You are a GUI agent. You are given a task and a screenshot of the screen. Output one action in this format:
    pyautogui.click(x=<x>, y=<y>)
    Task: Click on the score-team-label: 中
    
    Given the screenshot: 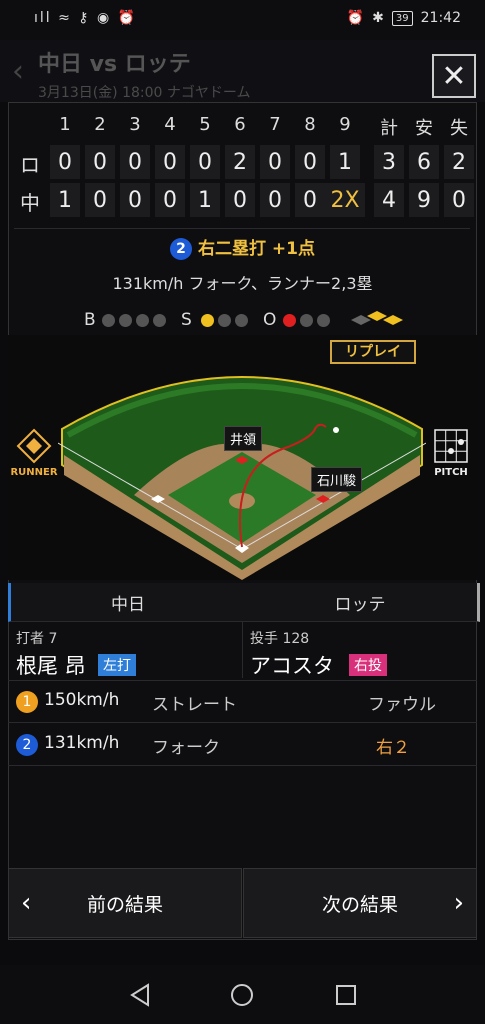 What is the action you would take?
    pyautogui.click(x=30, y=203)
    